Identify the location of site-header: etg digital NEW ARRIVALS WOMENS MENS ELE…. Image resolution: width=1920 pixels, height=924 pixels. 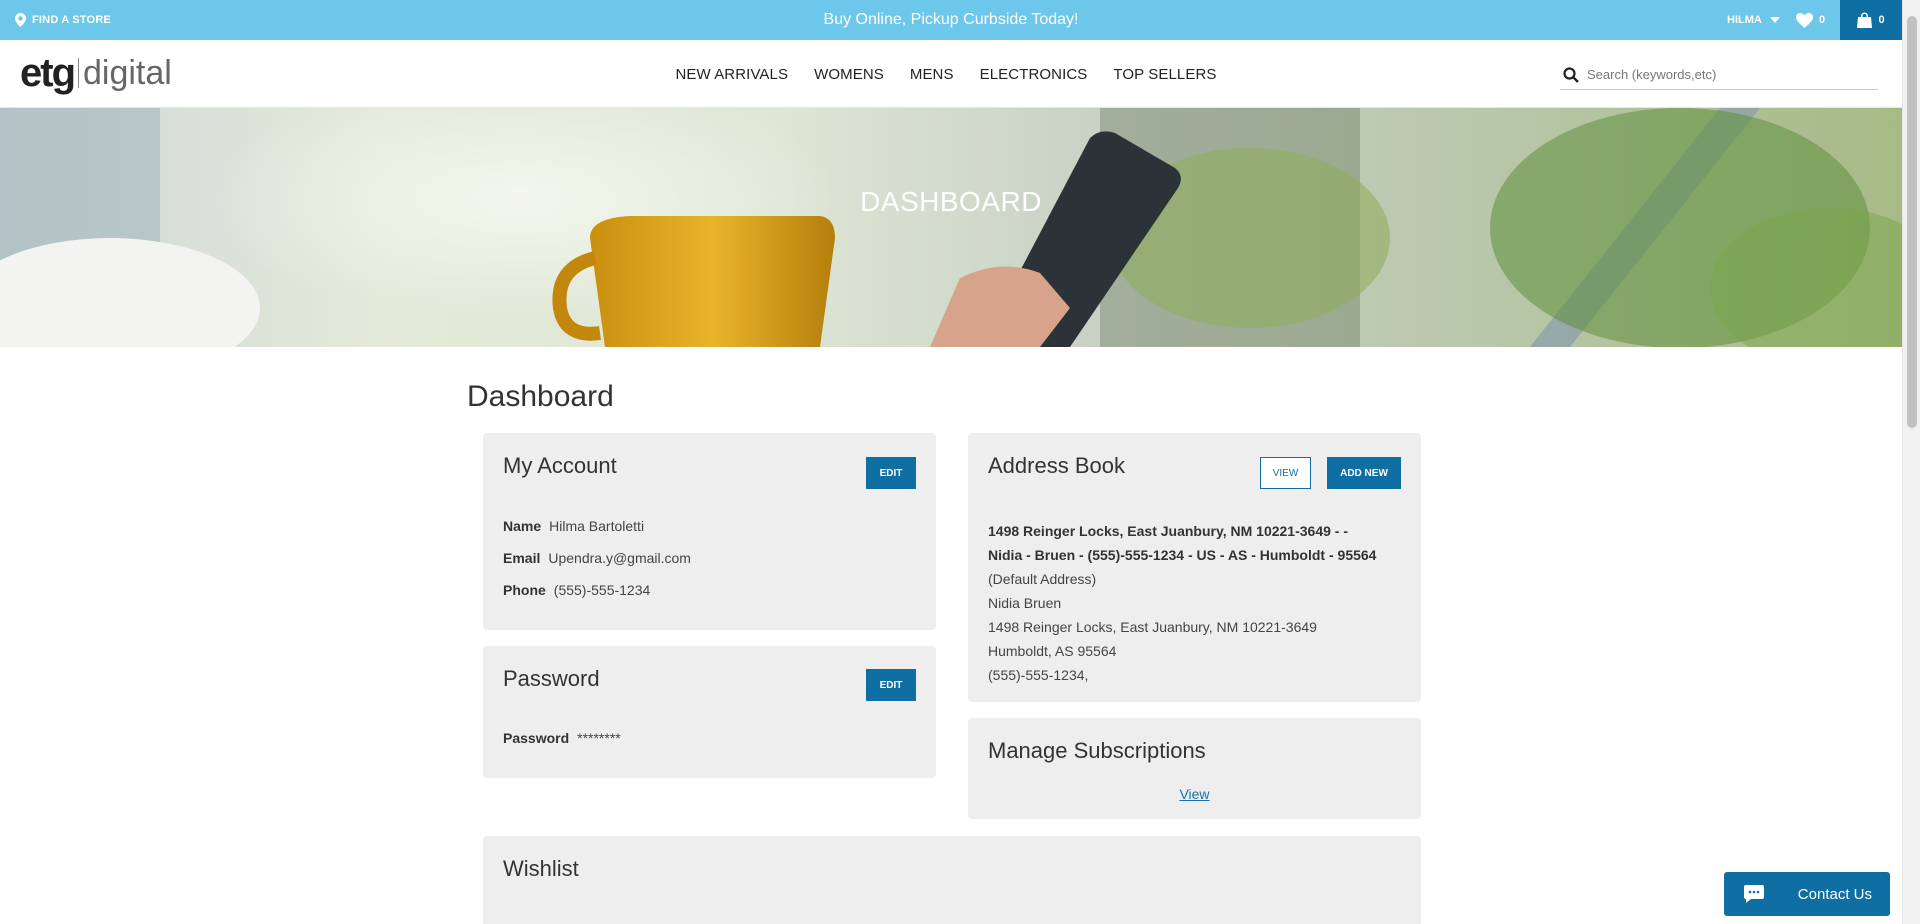
(951, 74).